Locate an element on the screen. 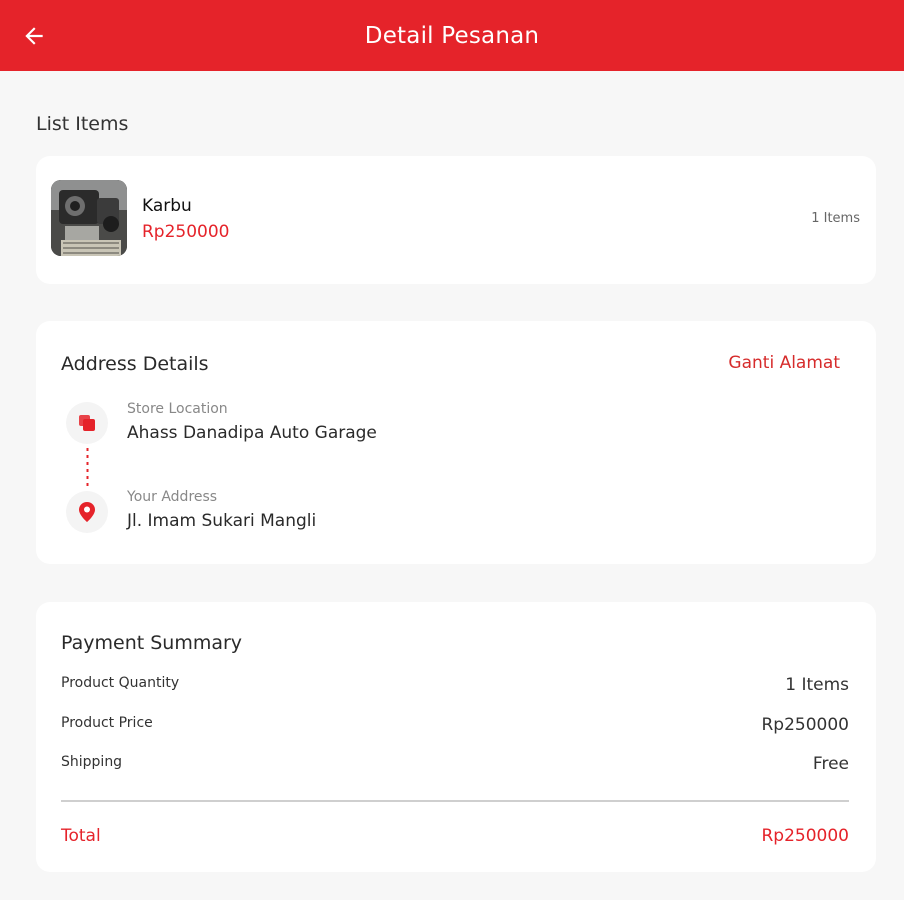  store-location-label: Store Location is located at coordinates (177, 409).